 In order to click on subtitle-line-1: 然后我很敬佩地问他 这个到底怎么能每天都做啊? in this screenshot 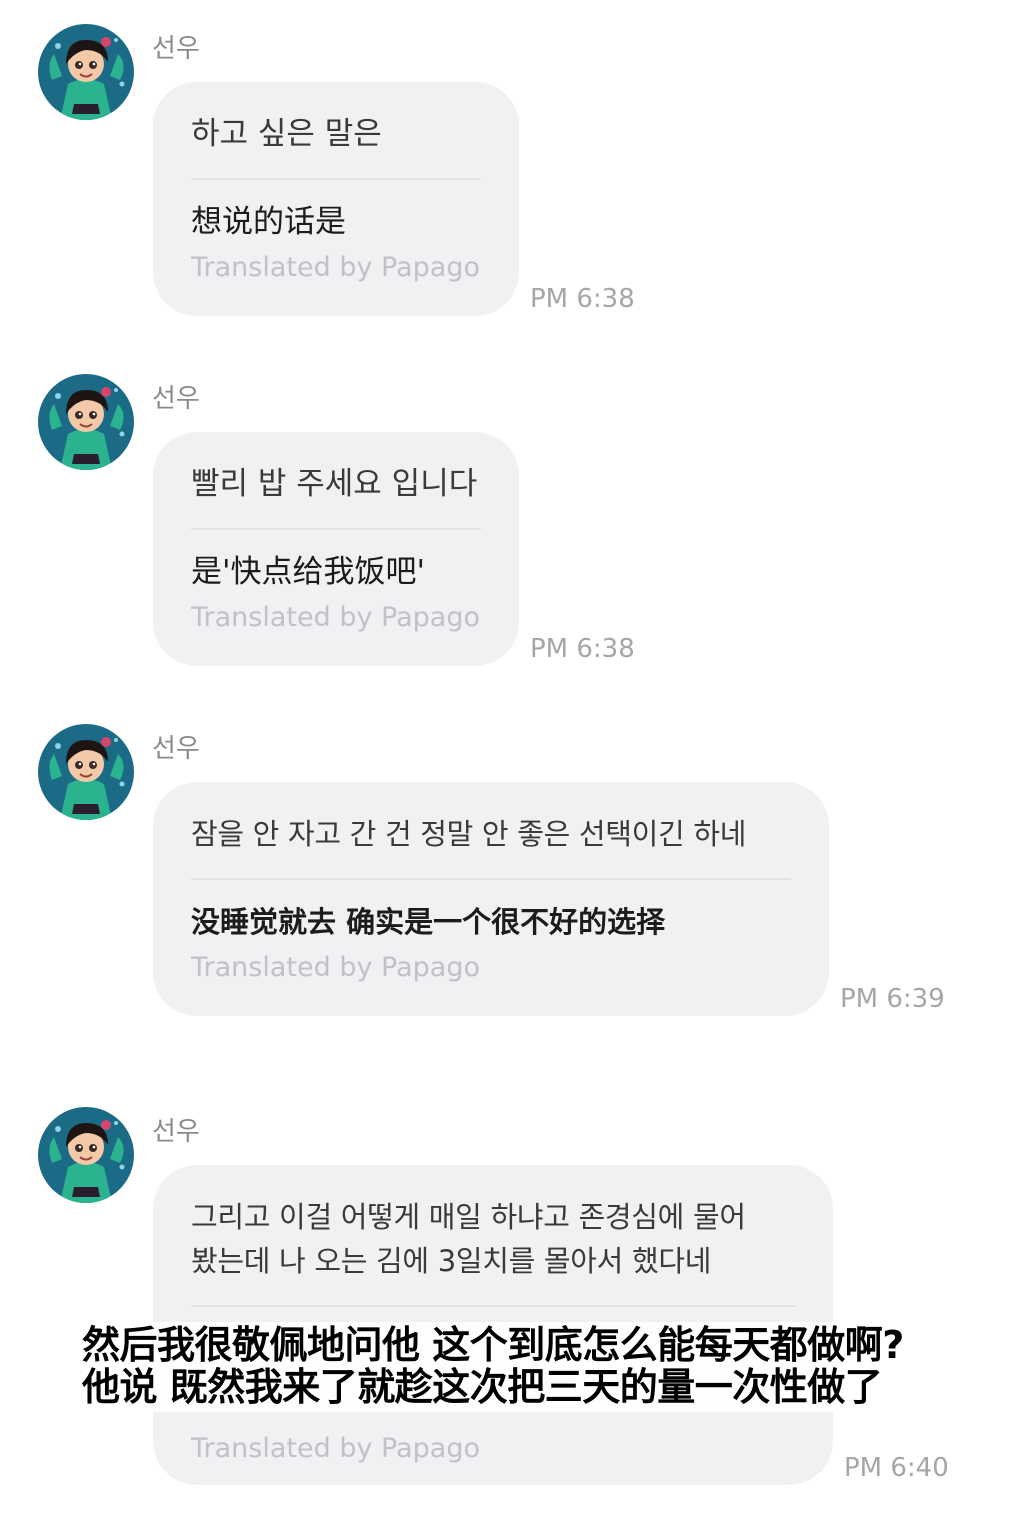, I will do `click(493, 1345)`.